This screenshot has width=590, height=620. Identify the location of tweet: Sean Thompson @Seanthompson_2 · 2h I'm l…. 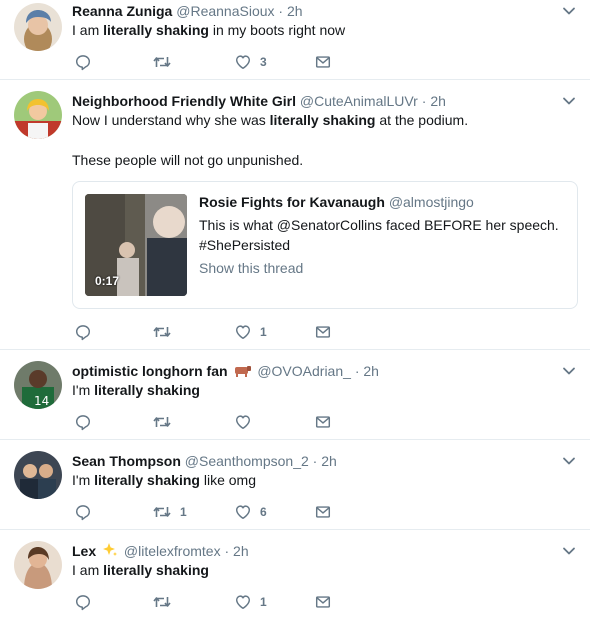
(295, 485).